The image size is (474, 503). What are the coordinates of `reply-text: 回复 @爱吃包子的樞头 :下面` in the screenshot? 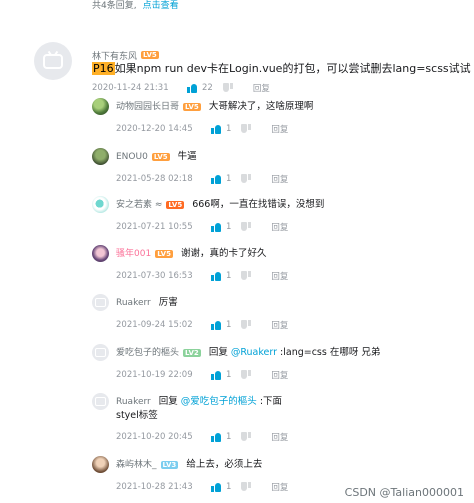 It's located at (220, 401).